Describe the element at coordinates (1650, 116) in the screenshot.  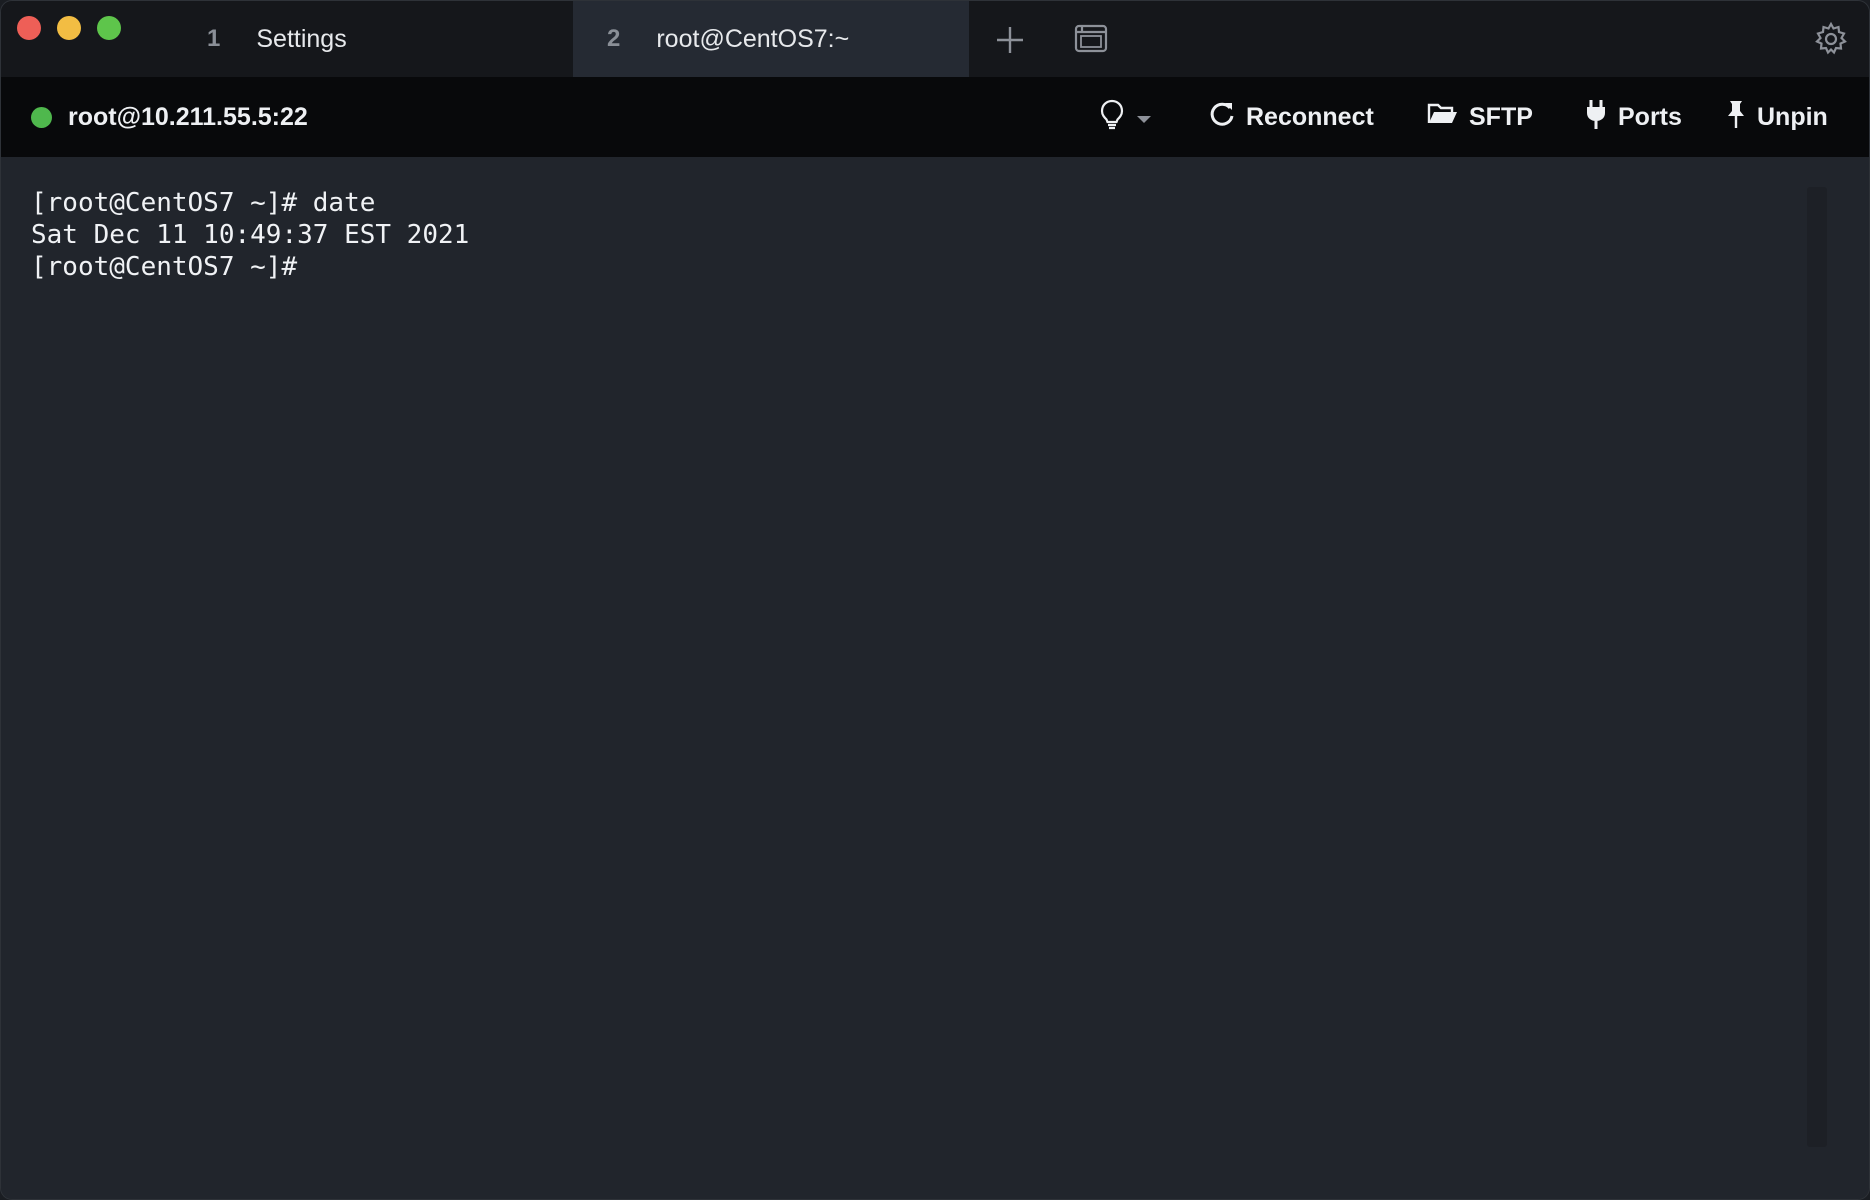
I see `ports-label: Ports` at that location.